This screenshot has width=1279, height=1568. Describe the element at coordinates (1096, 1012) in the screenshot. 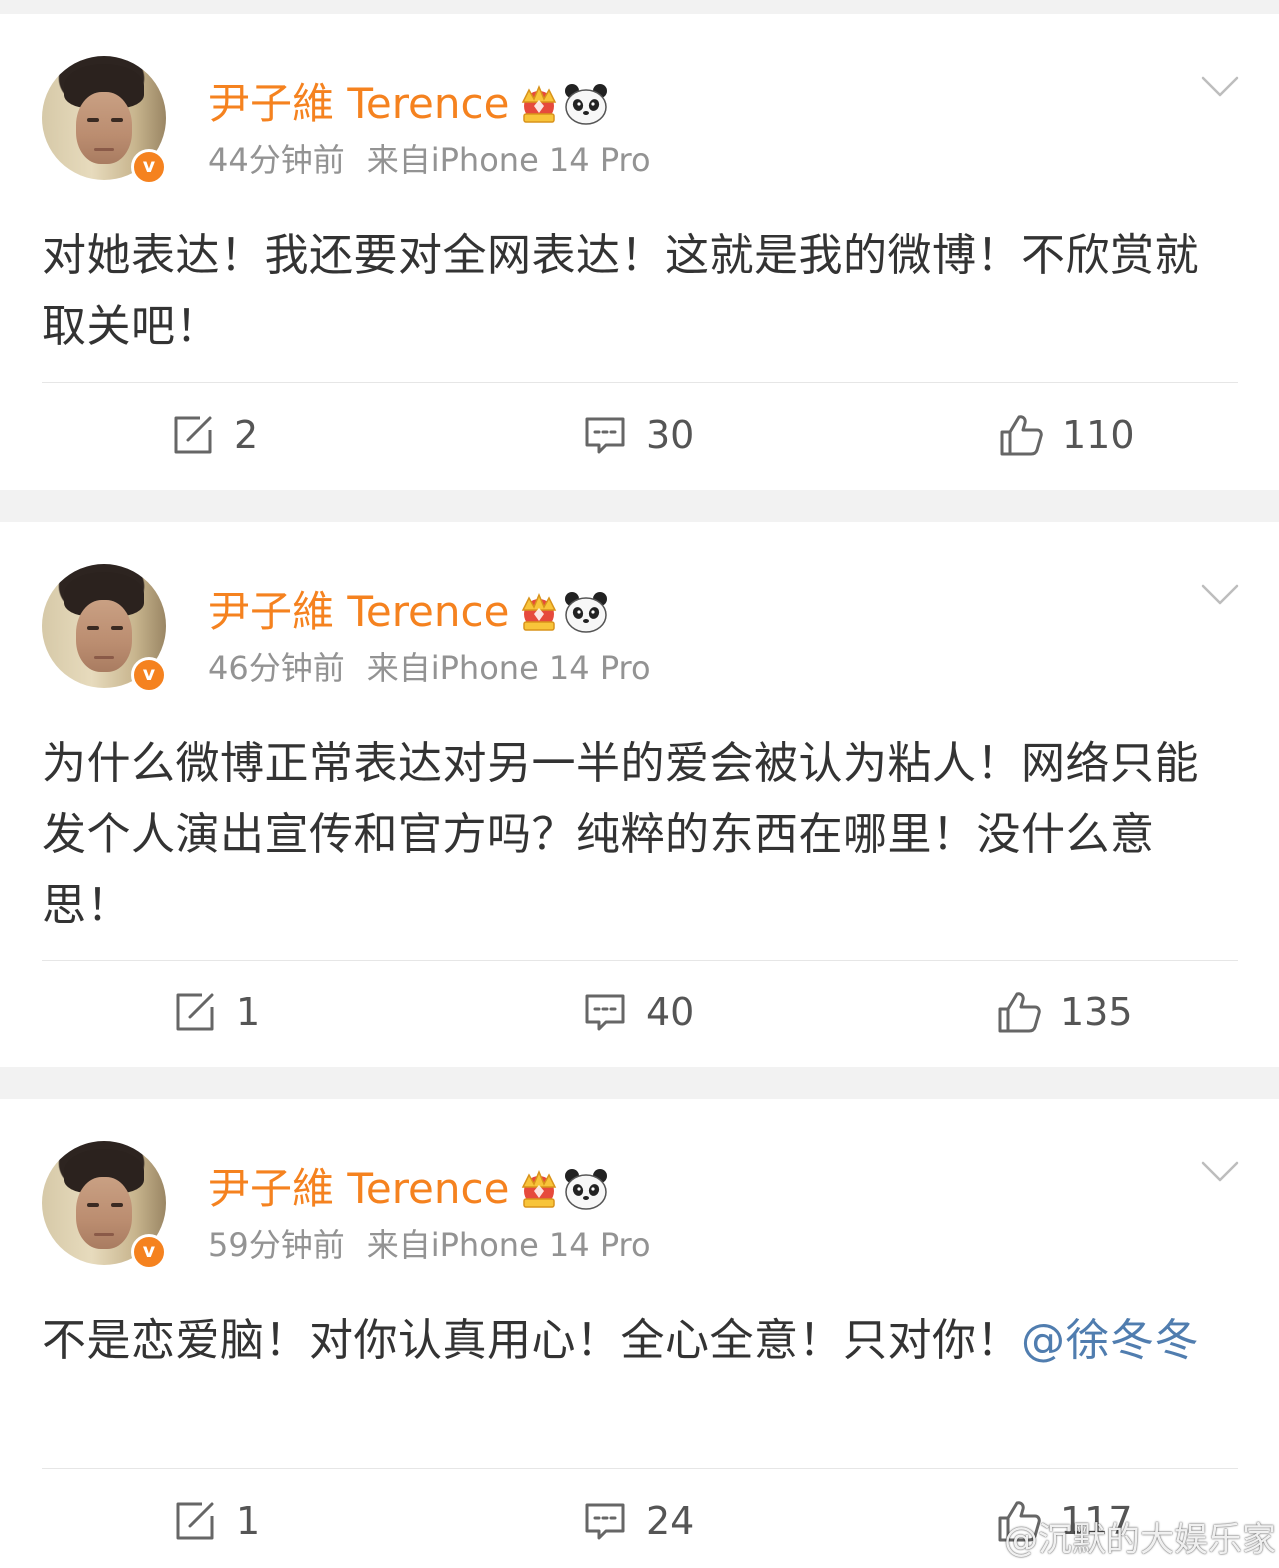

I see `like-count: 135` at that location.